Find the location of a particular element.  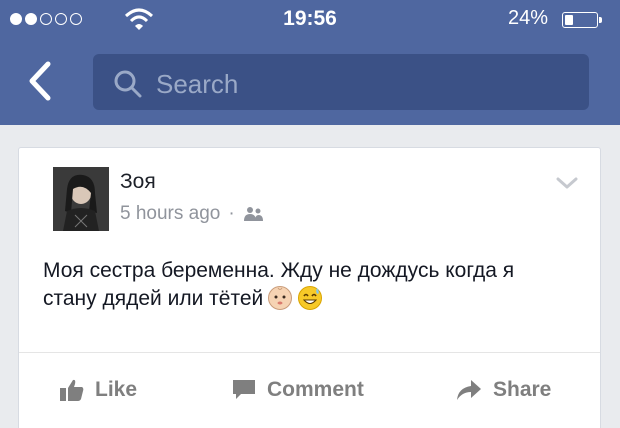

comment-button: Comment is located at coordinates (297, 390).